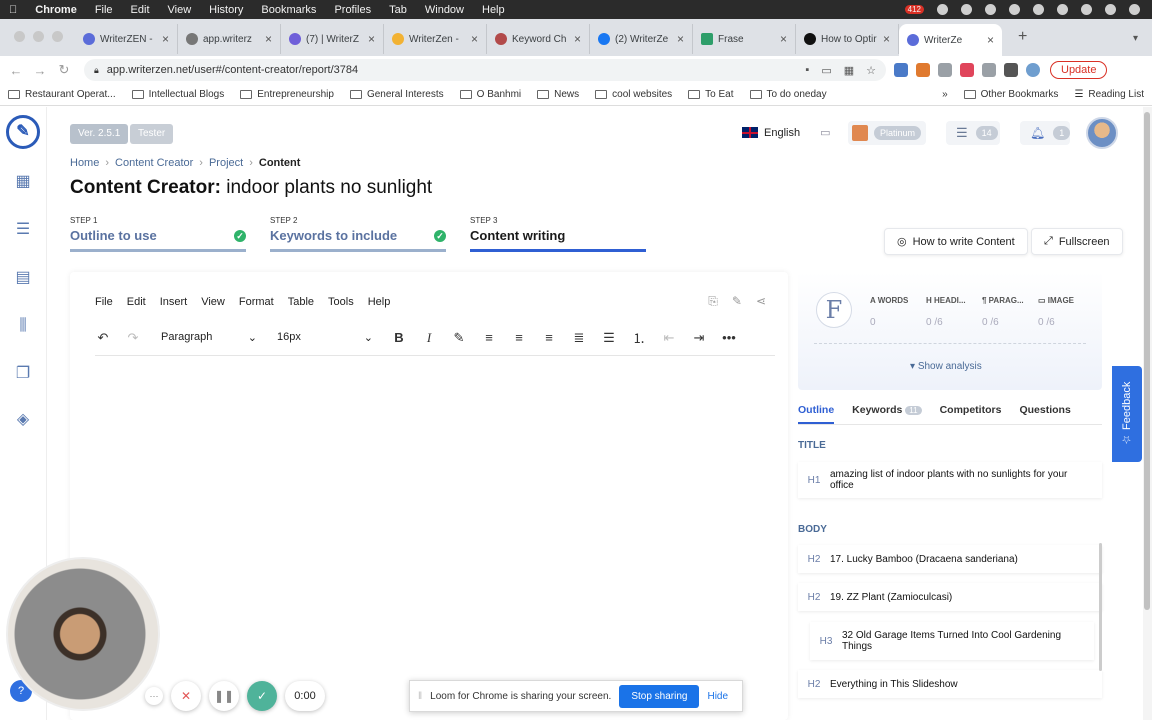 The image size is (1152, 720). Describe the element at coordinates (459, 338) in the screenshot. I see `highlight-icon: ✎` at that location.